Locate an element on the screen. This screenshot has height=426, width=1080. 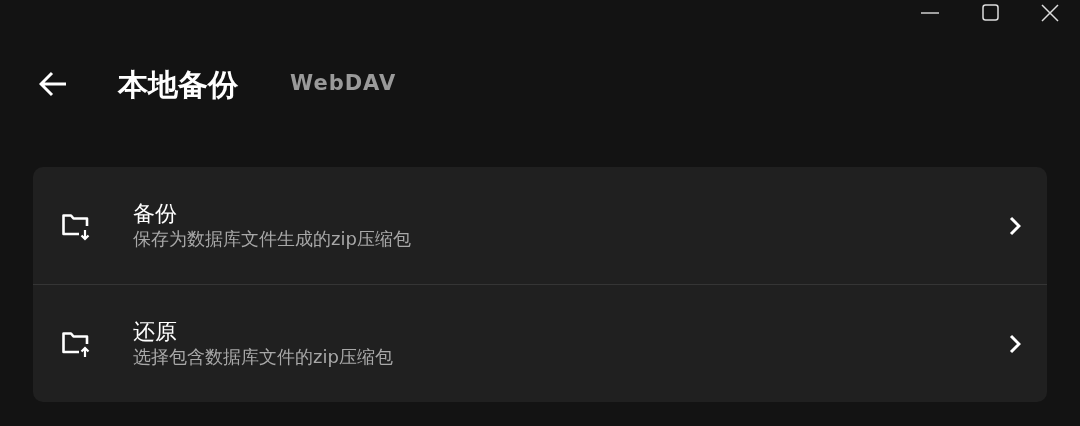
row-title: 还原 is located at coordinates (155, 331).